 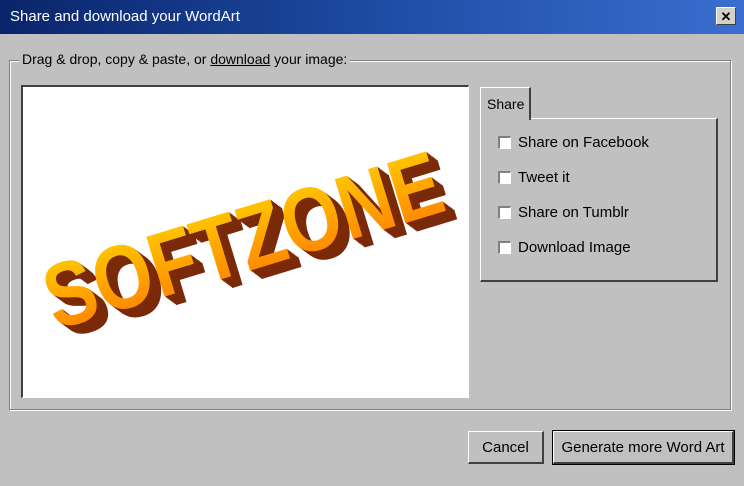 What do you see at coordinates (240, 59) in the screenshot?
I see `download-link: download` at bounding box center [240, 59].